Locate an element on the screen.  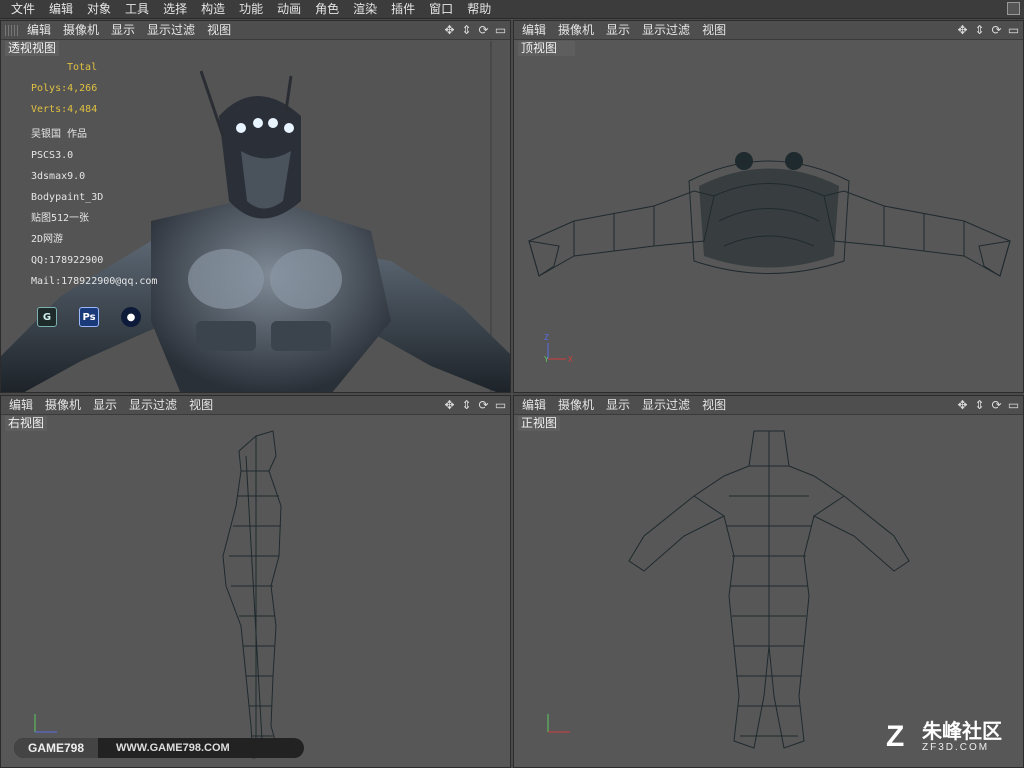
zf-logo-en: ZF3D.COM is located at coordinates (956, 747).